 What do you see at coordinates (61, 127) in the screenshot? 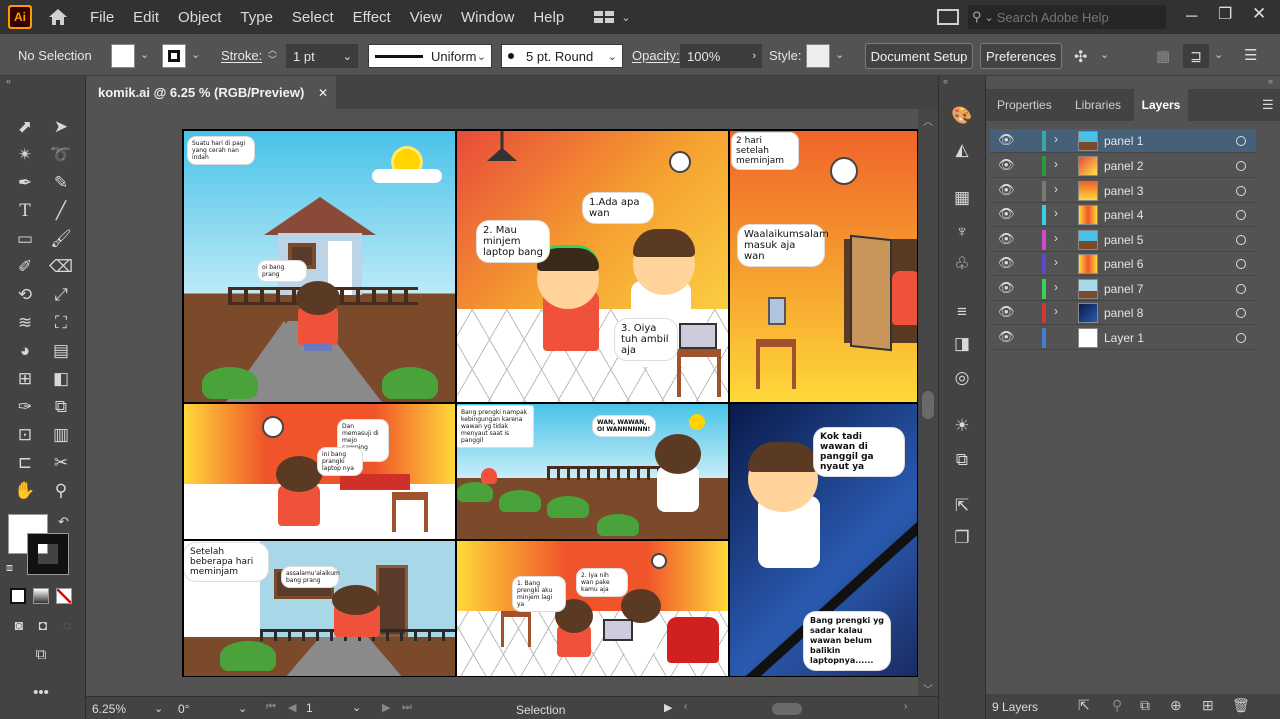
I see `direct-selection-tool-icon: ➤` at bounding box center [61, 127].